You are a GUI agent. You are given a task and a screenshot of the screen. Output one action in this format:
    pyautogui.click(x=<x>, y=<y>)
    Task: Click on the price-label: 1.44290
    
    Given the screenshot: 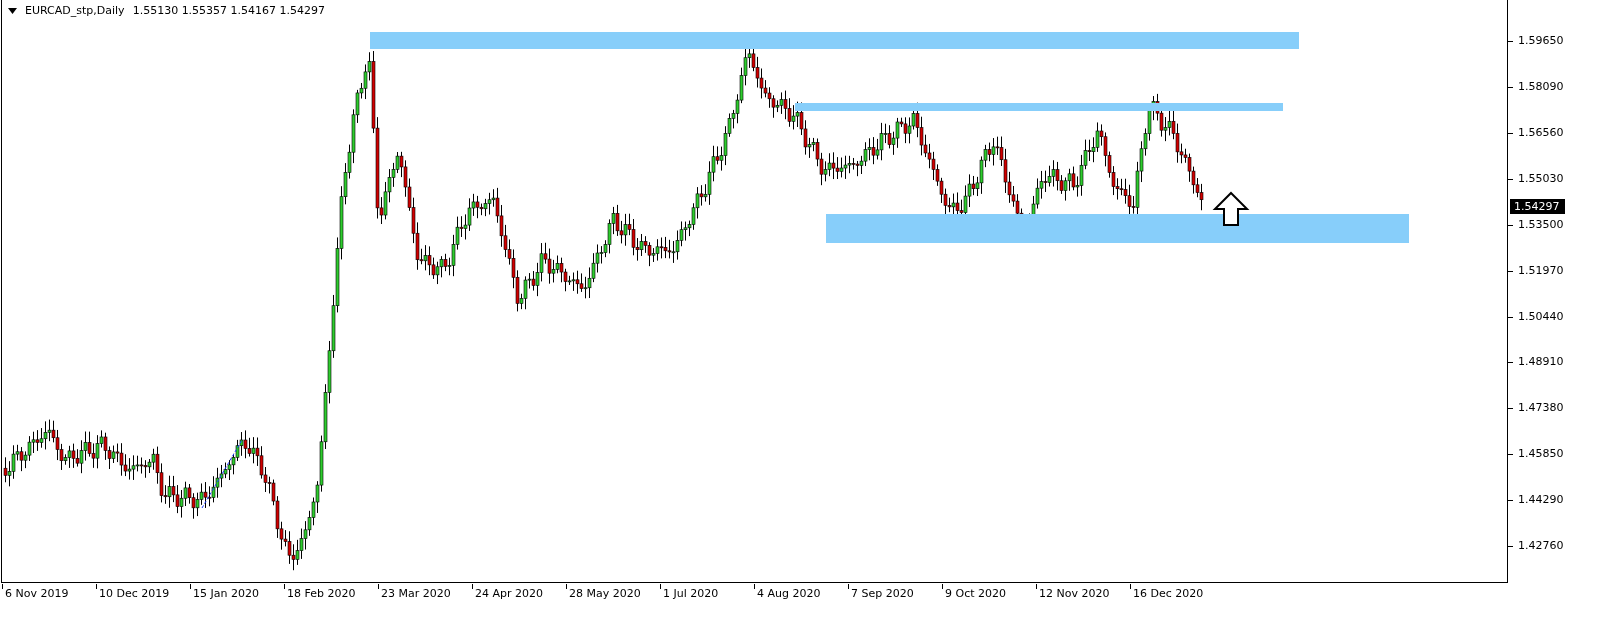 What is the action you would take?
    pyautogui.click(x=1541, y=500)
    